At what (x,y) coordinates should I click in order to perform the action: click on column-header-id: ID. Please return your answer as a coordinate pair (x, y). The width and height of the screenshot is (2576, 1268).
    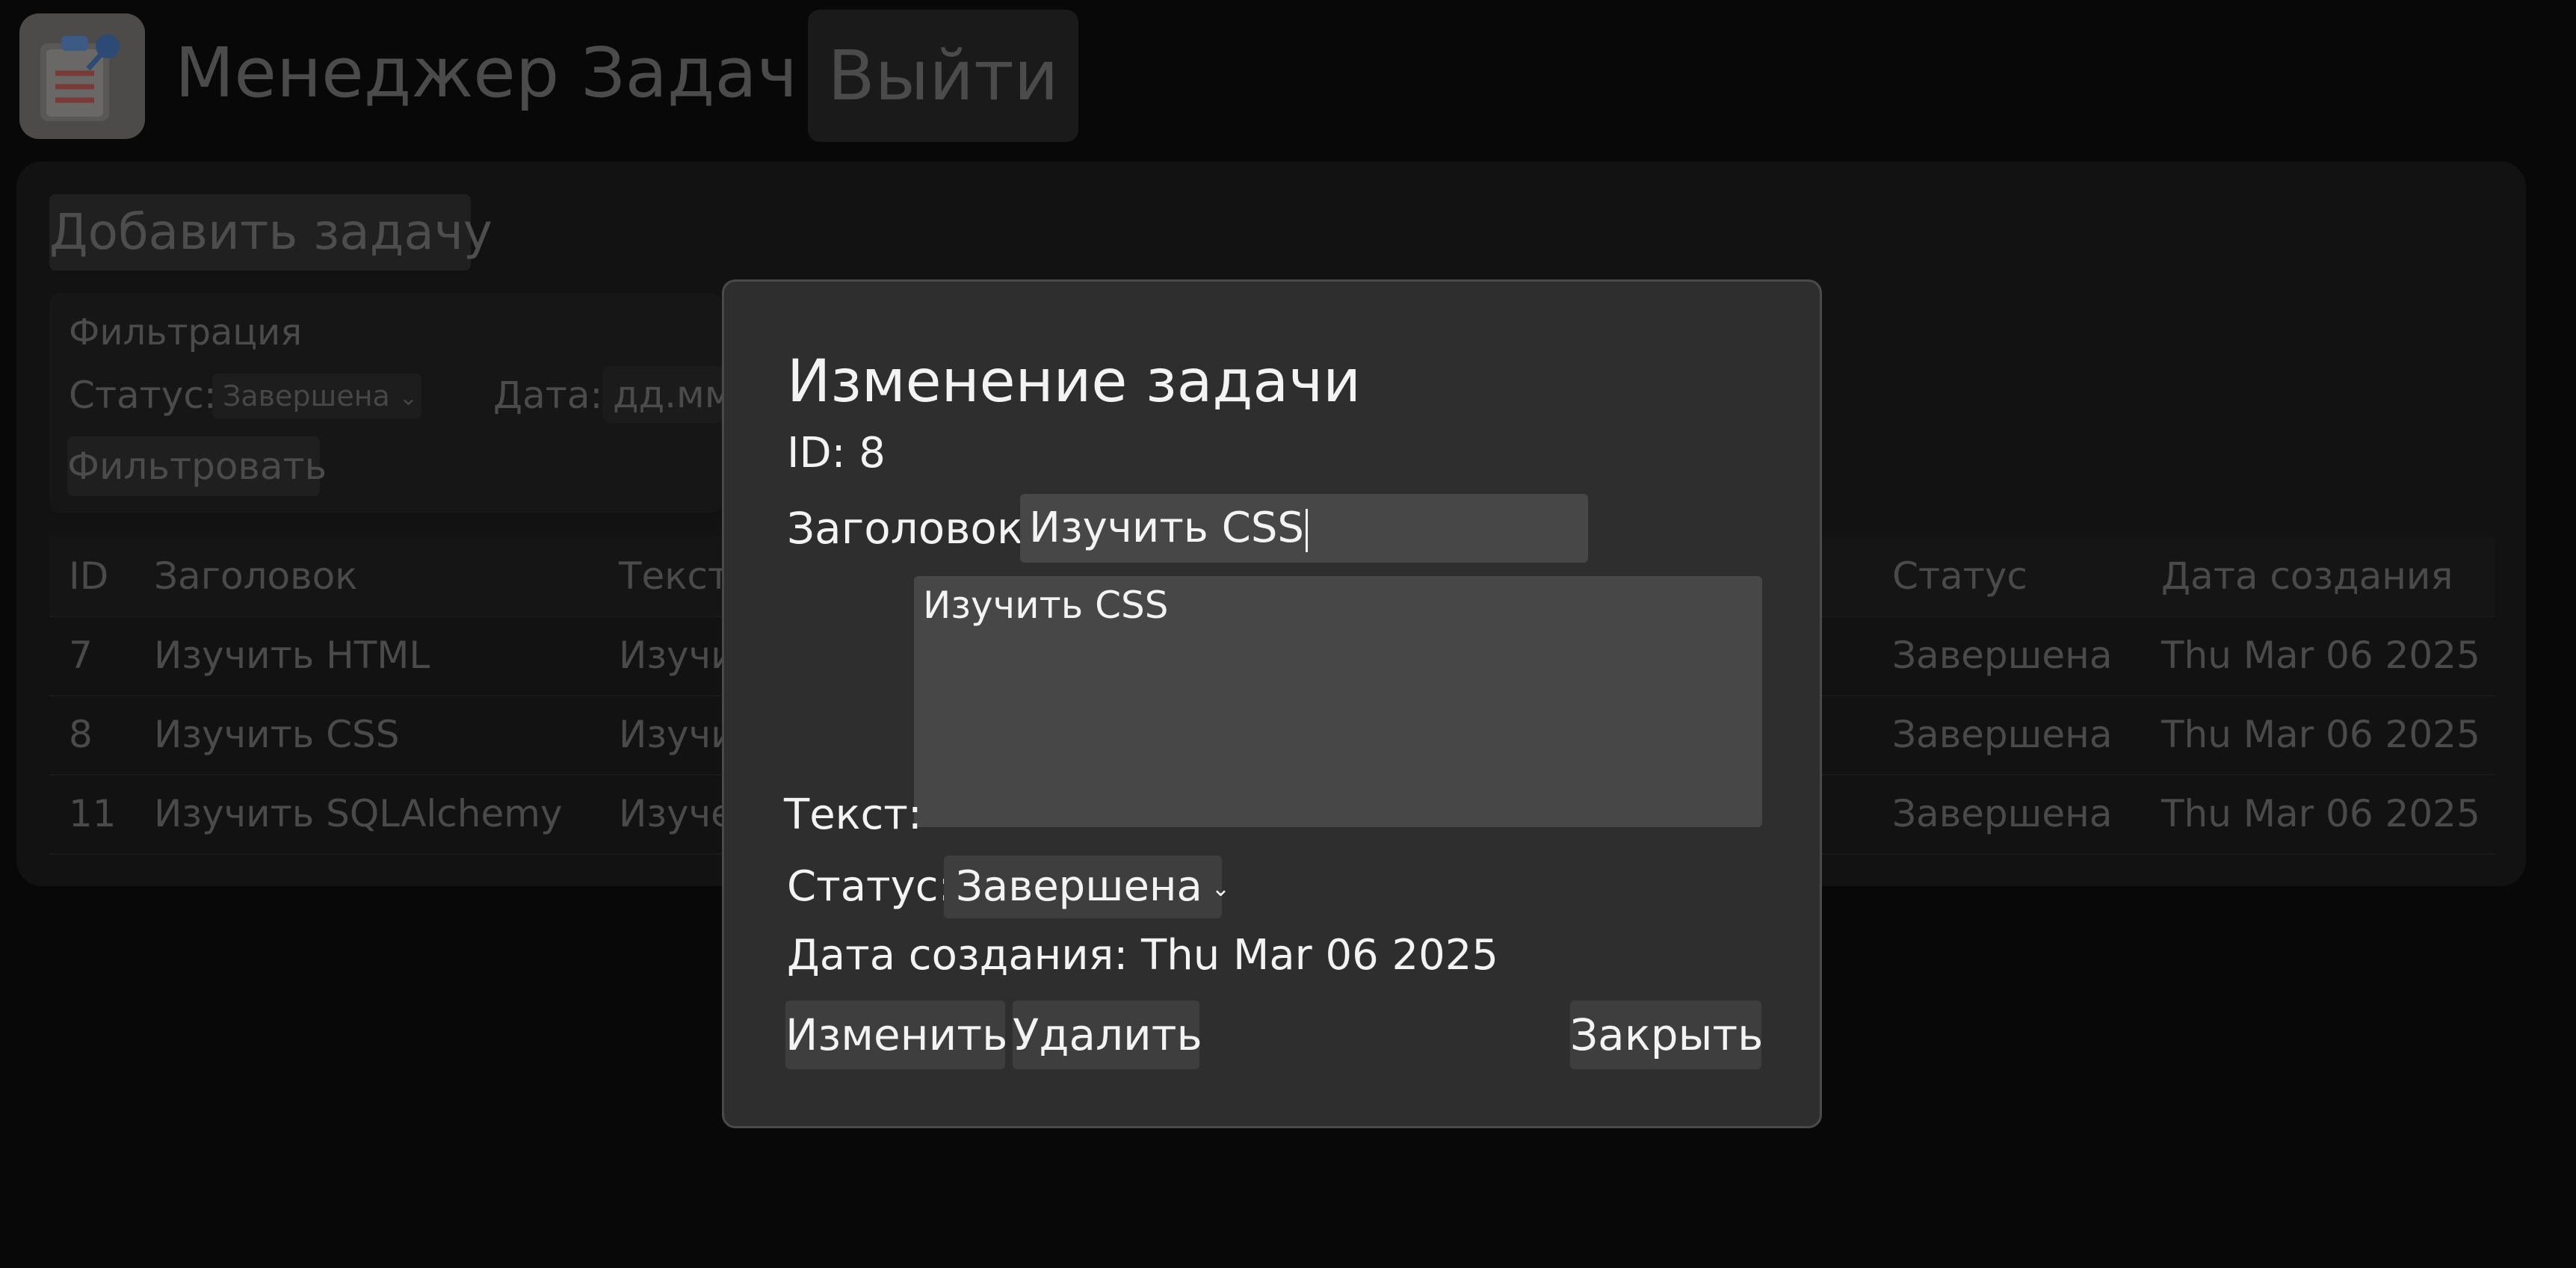
    Looking at the image, I should click on (89, 576).